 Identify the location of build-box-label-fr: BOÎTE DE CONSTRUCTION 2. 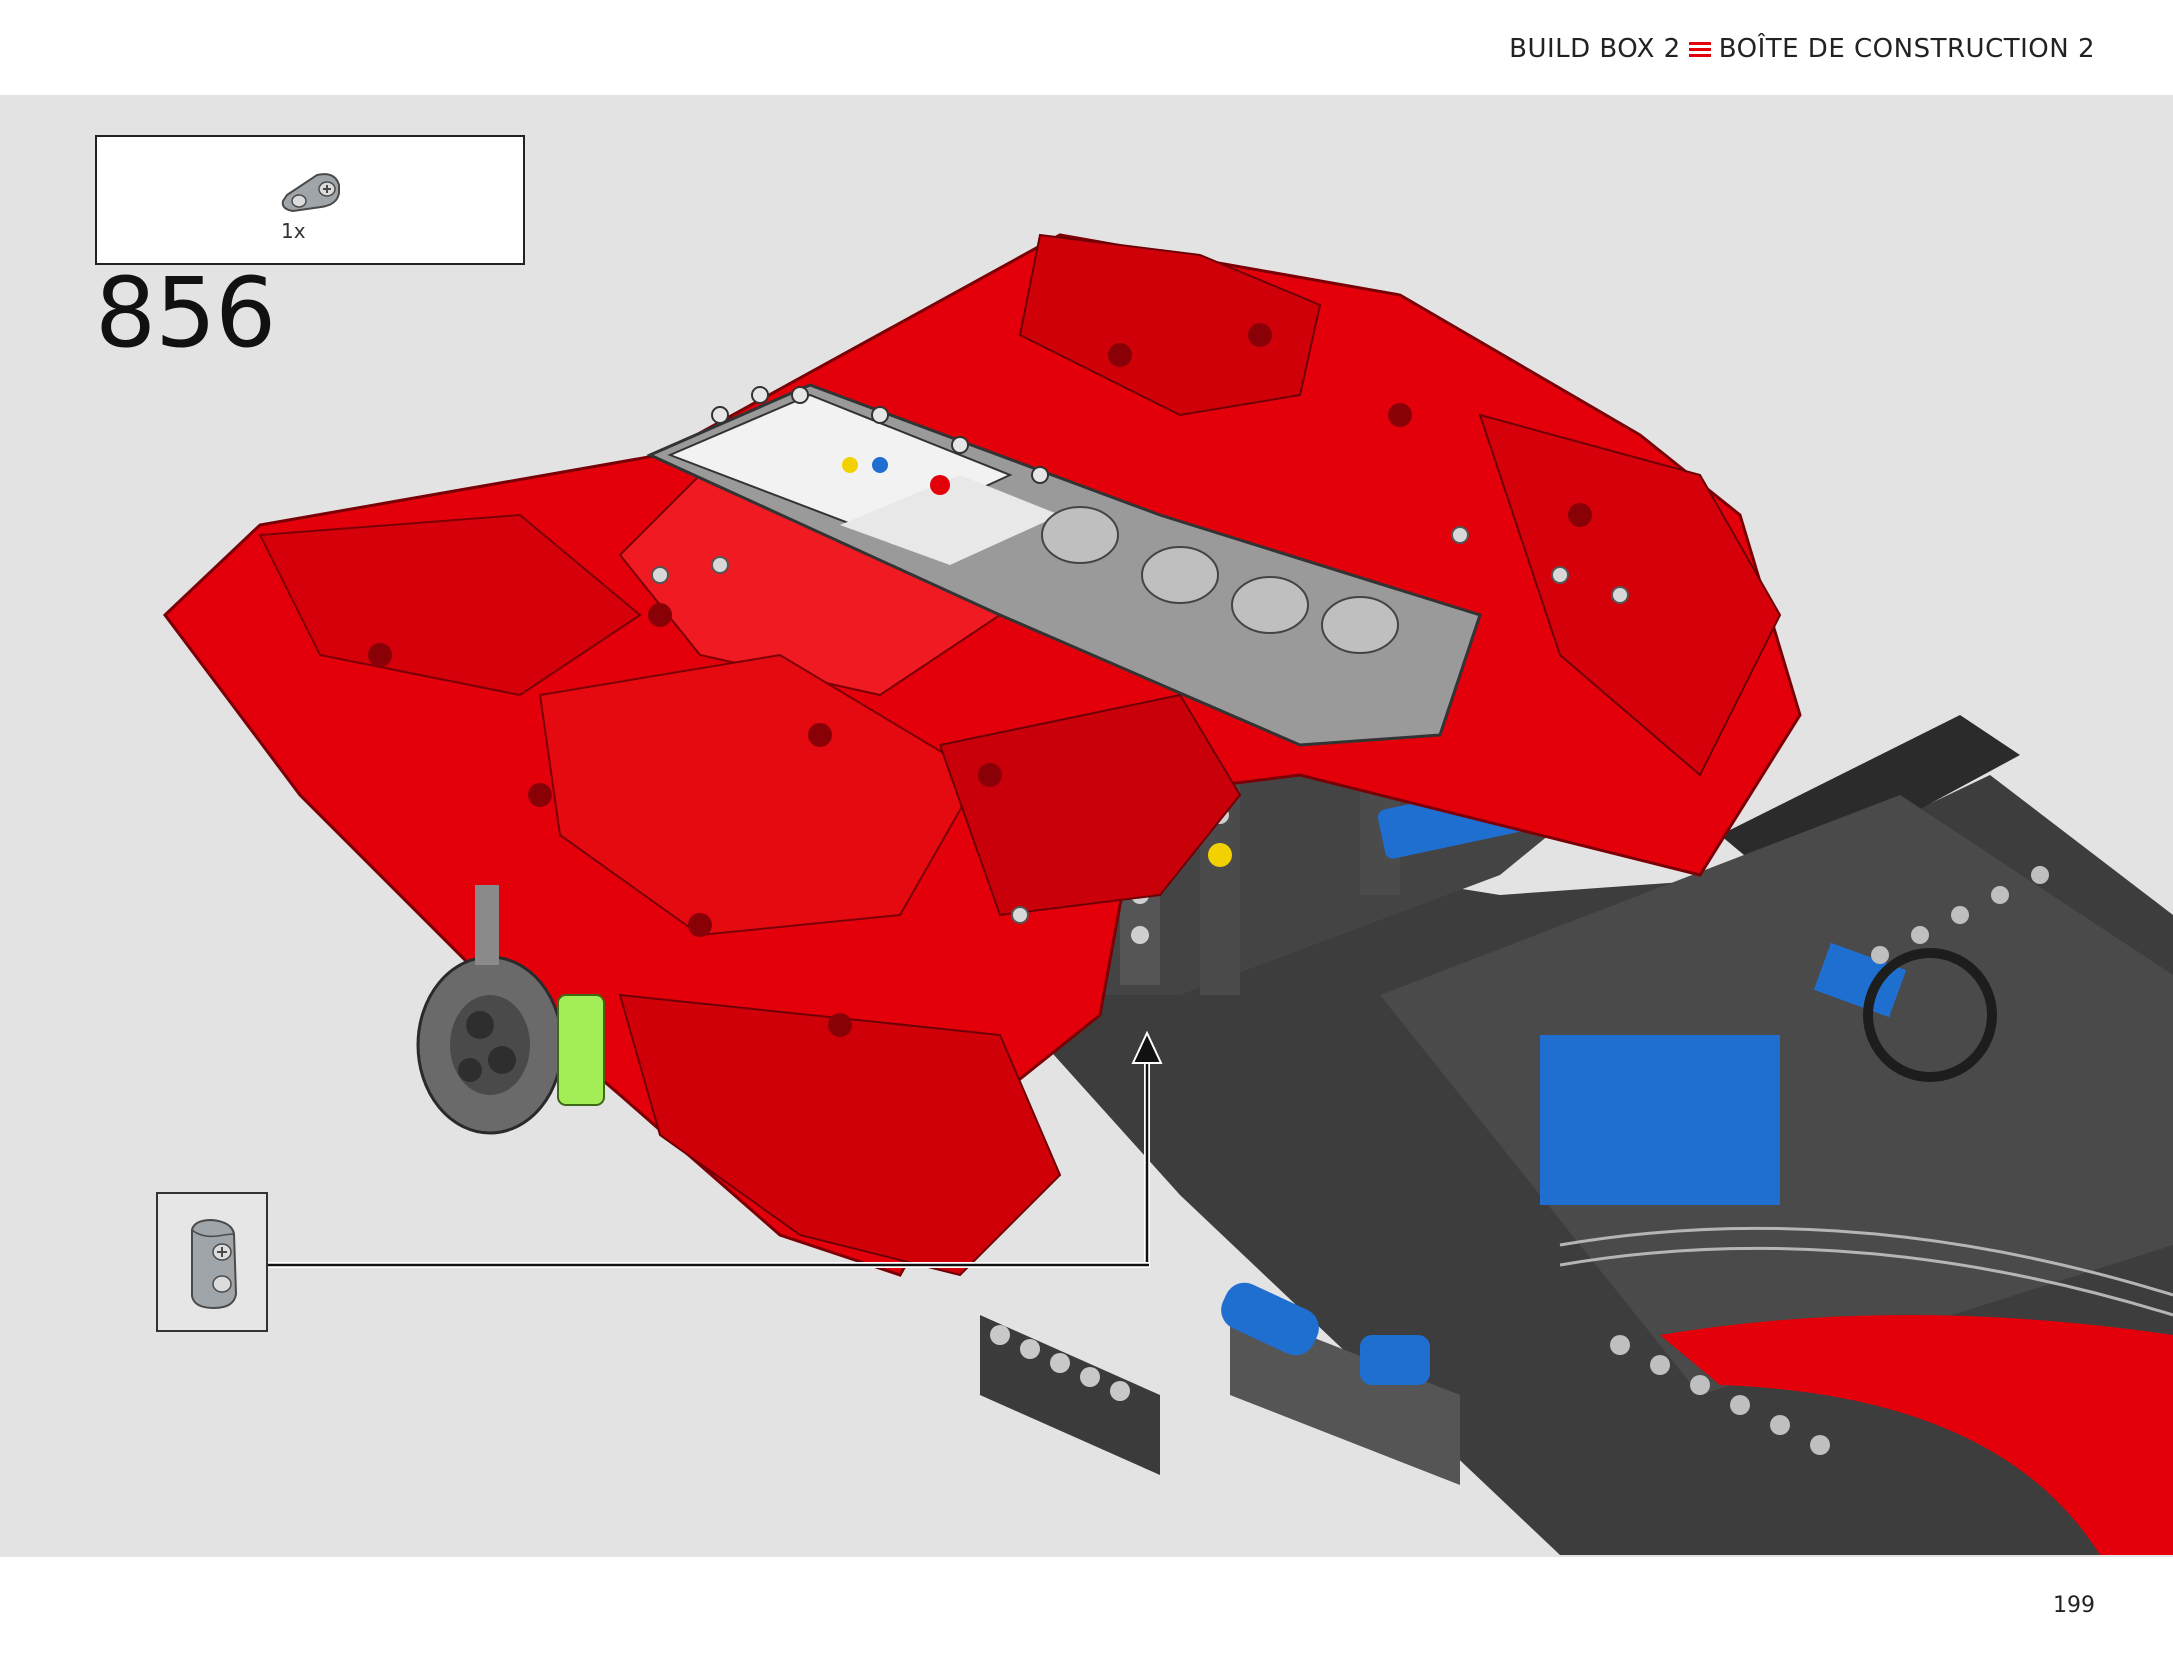
(1906, 49).